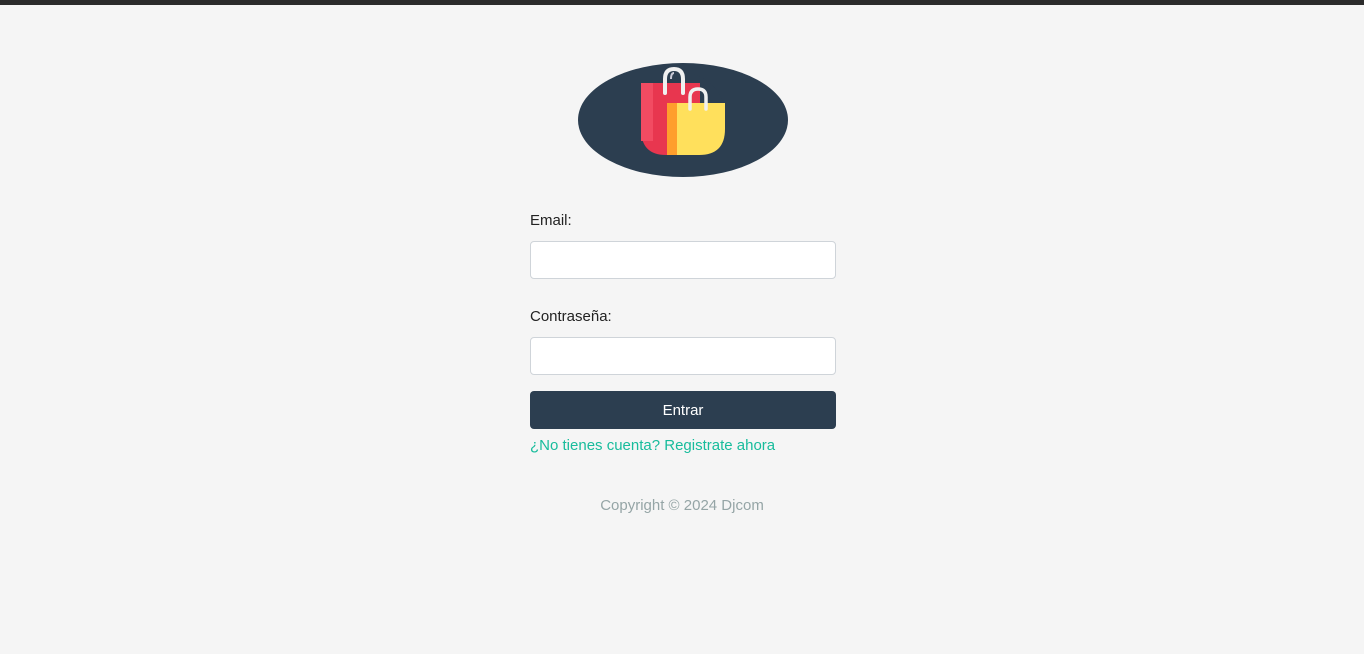 Image resolution: width=1364 pixels, height=654 pixels. I want to click on login-button: Entrar, so click(683, 410).